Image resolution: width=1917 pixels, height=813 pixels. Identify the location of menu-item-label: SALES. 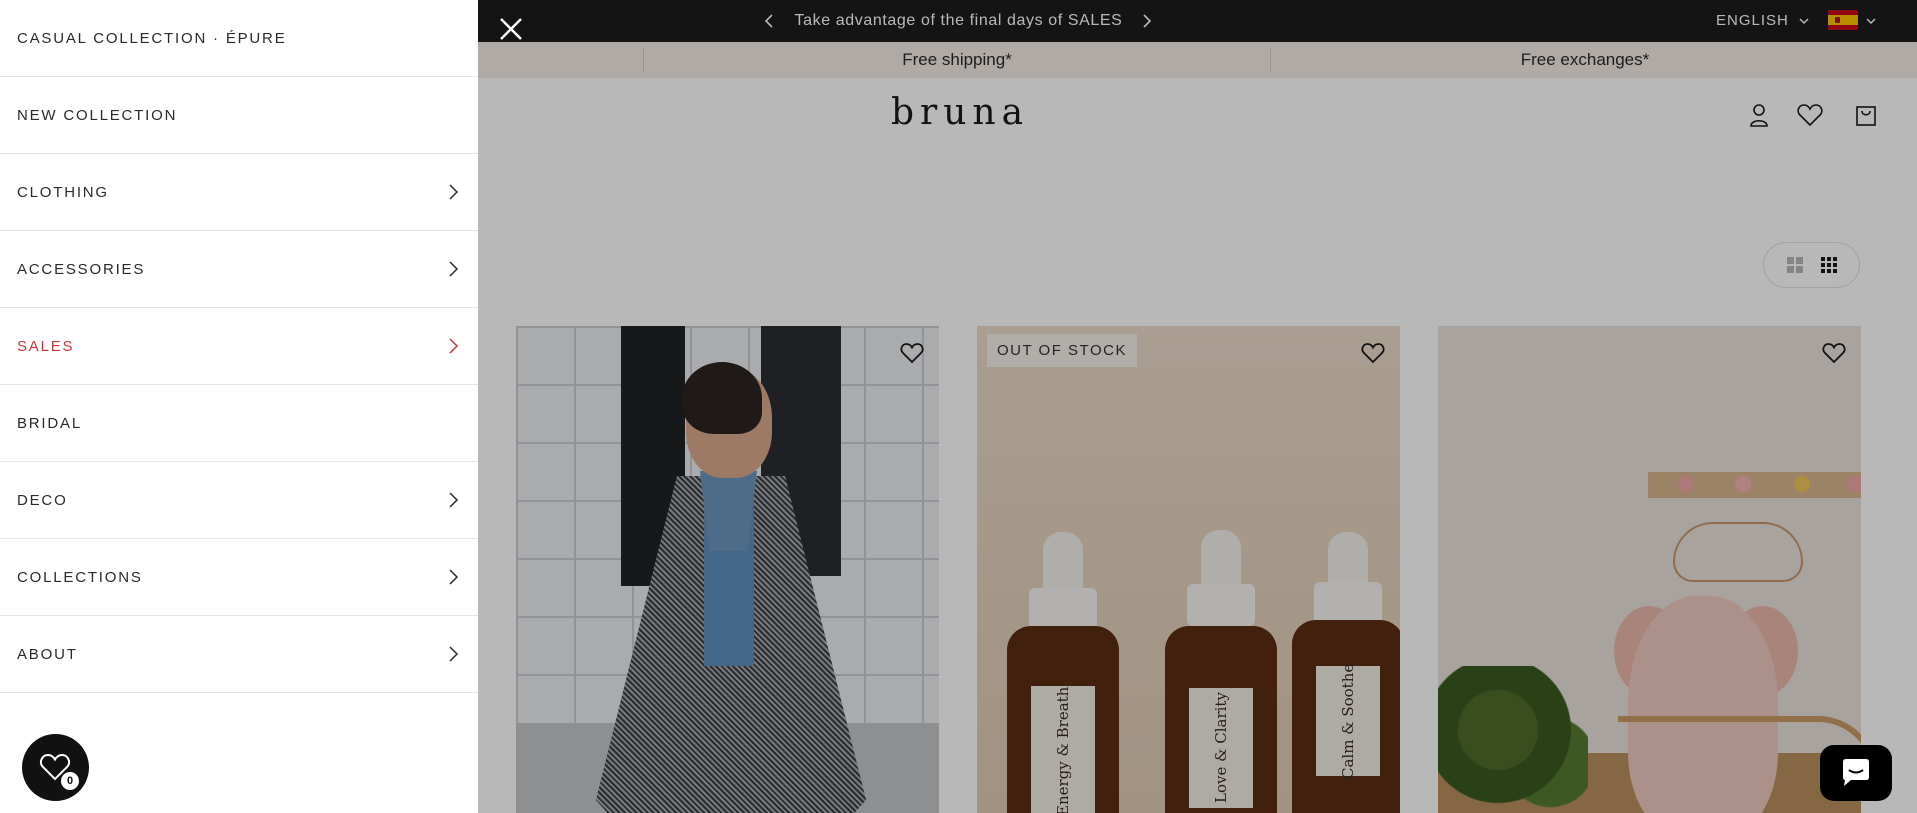
(46, 346).